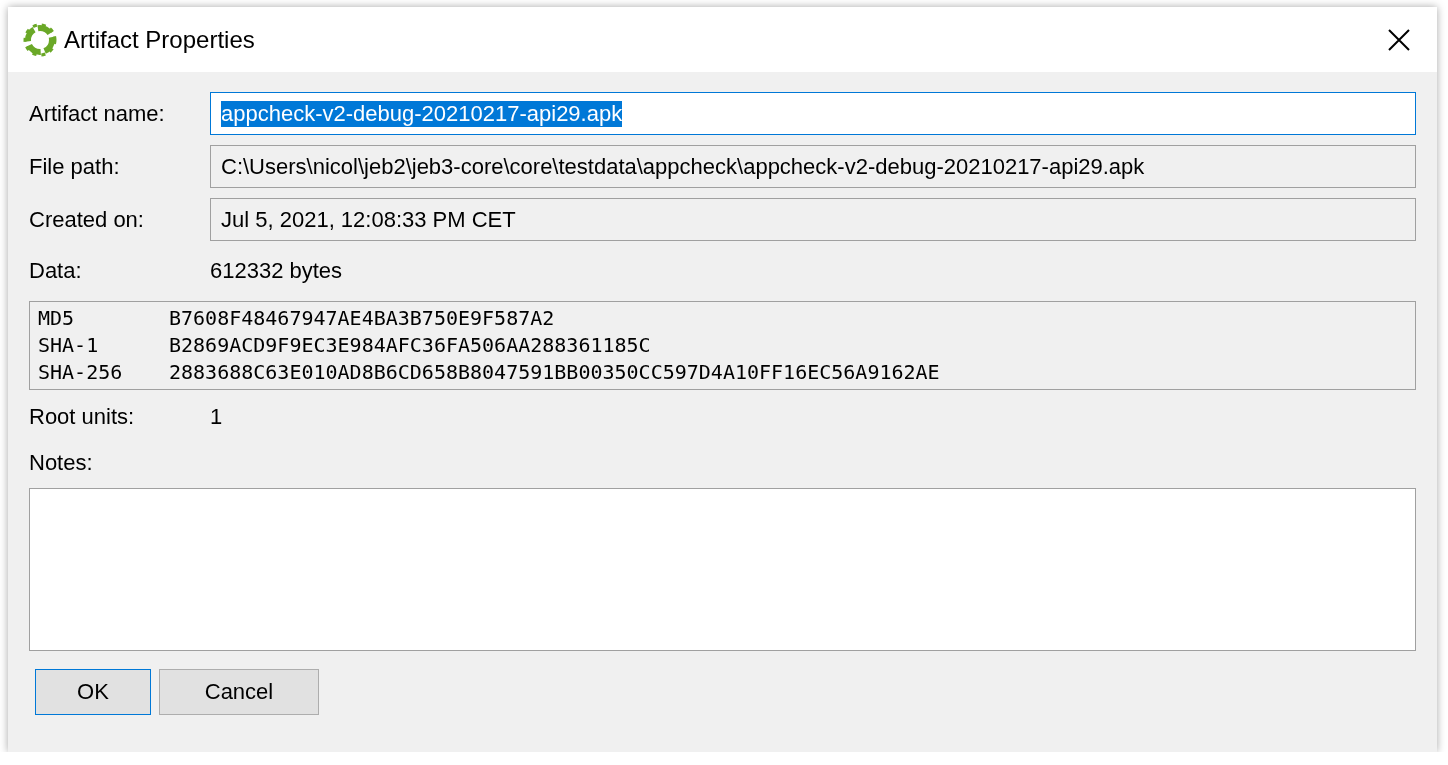 The width and height of the screenshot is (1448, 765). I want to click on field-label: File path:, so click(75, 166).